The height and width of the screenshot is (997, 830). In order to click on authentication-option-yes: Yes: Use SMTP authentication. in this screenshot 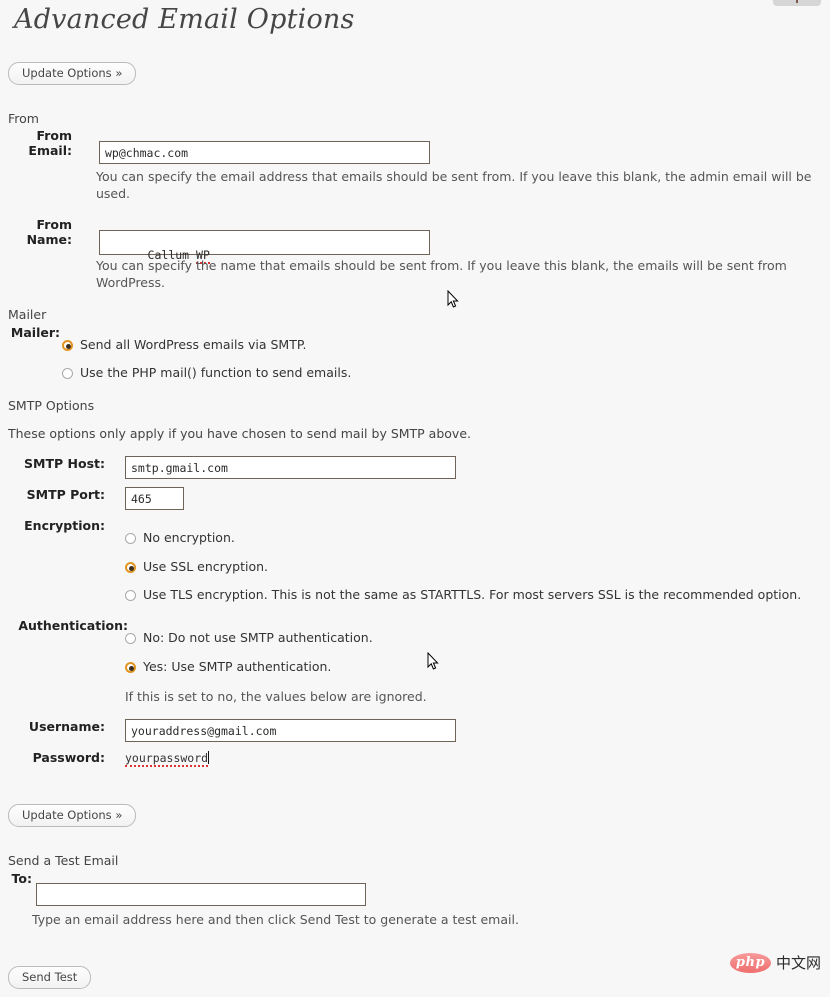, I will do `click(228, 666)`.